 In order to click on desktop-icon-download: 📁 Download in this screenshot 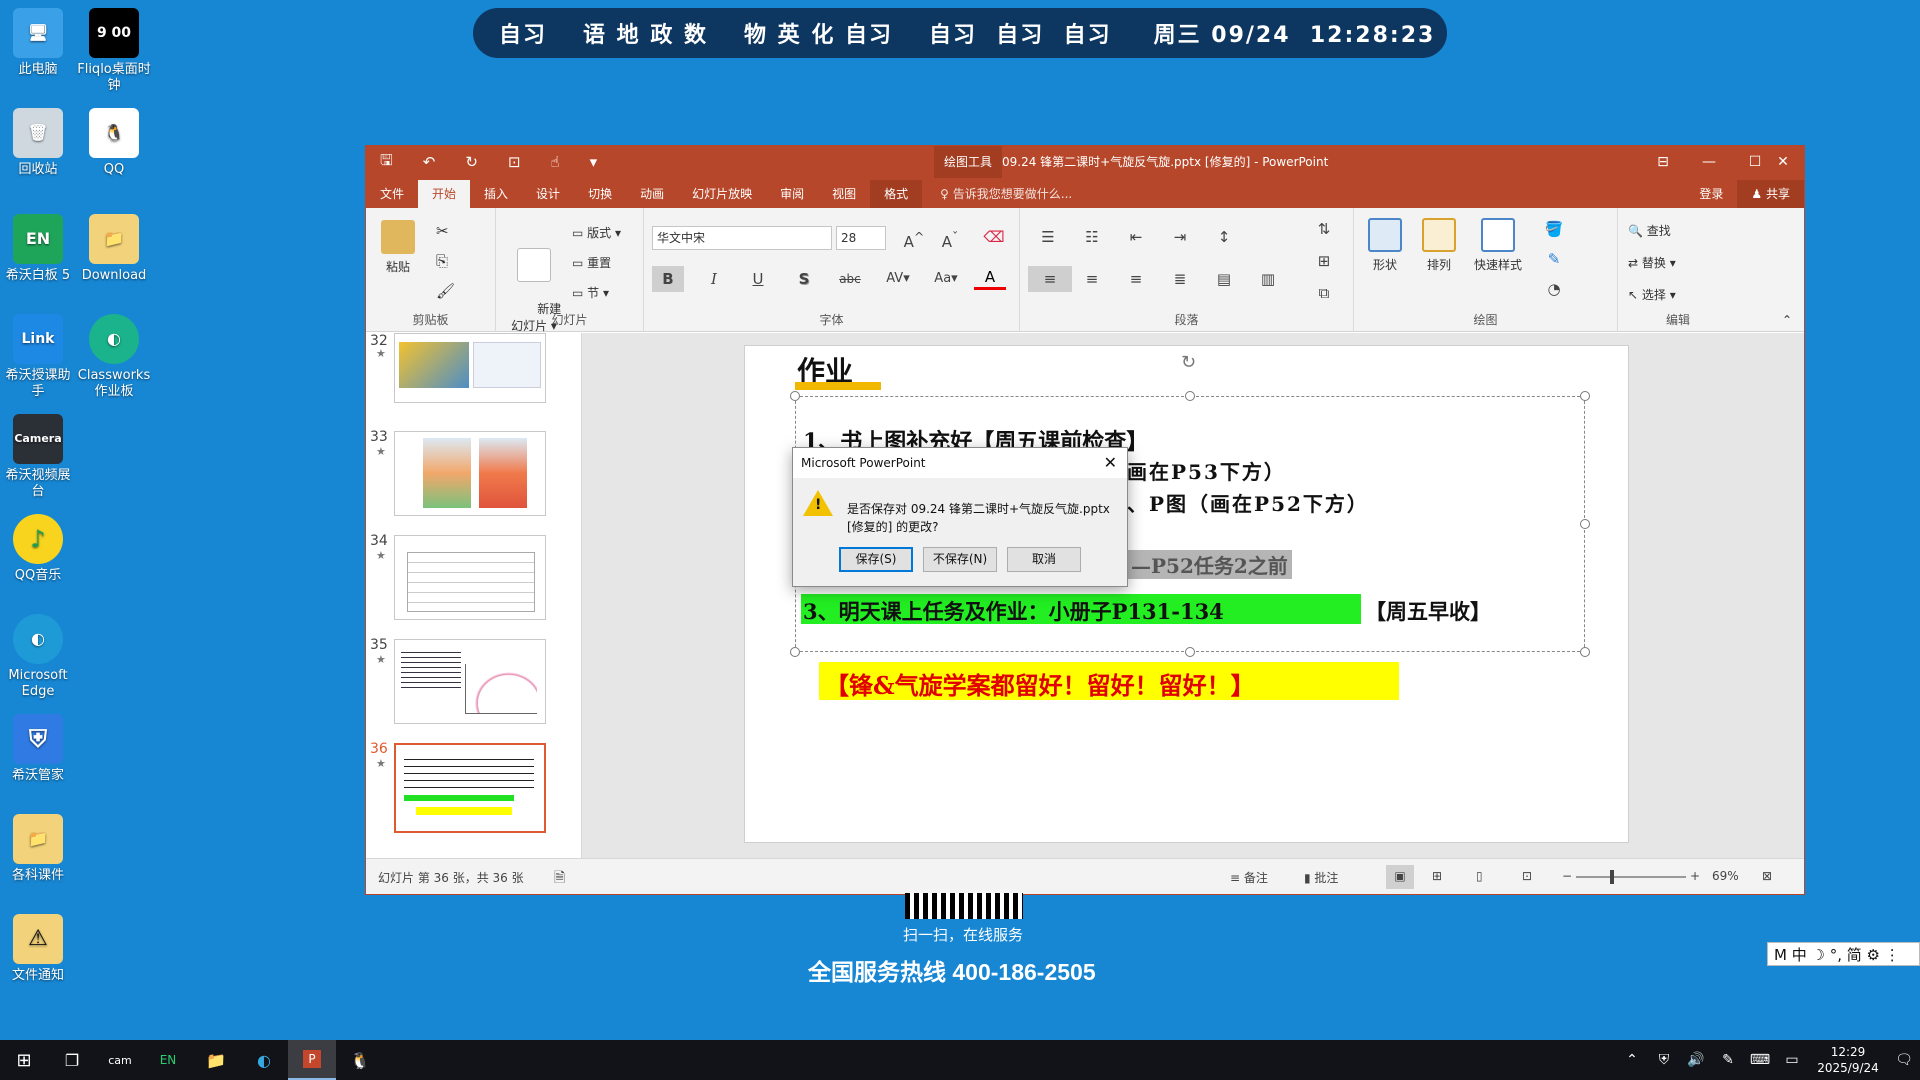, I will do `click(114, 249)`.